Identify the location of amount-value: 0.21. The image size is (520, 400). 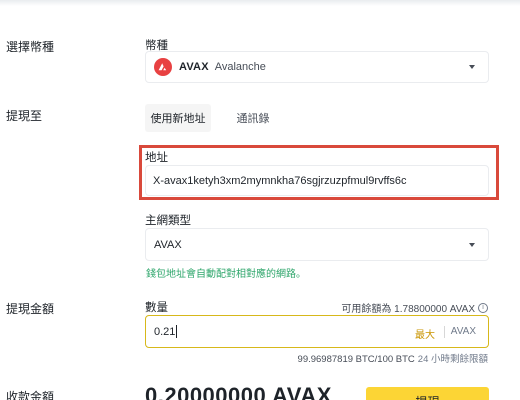
(165, 331).